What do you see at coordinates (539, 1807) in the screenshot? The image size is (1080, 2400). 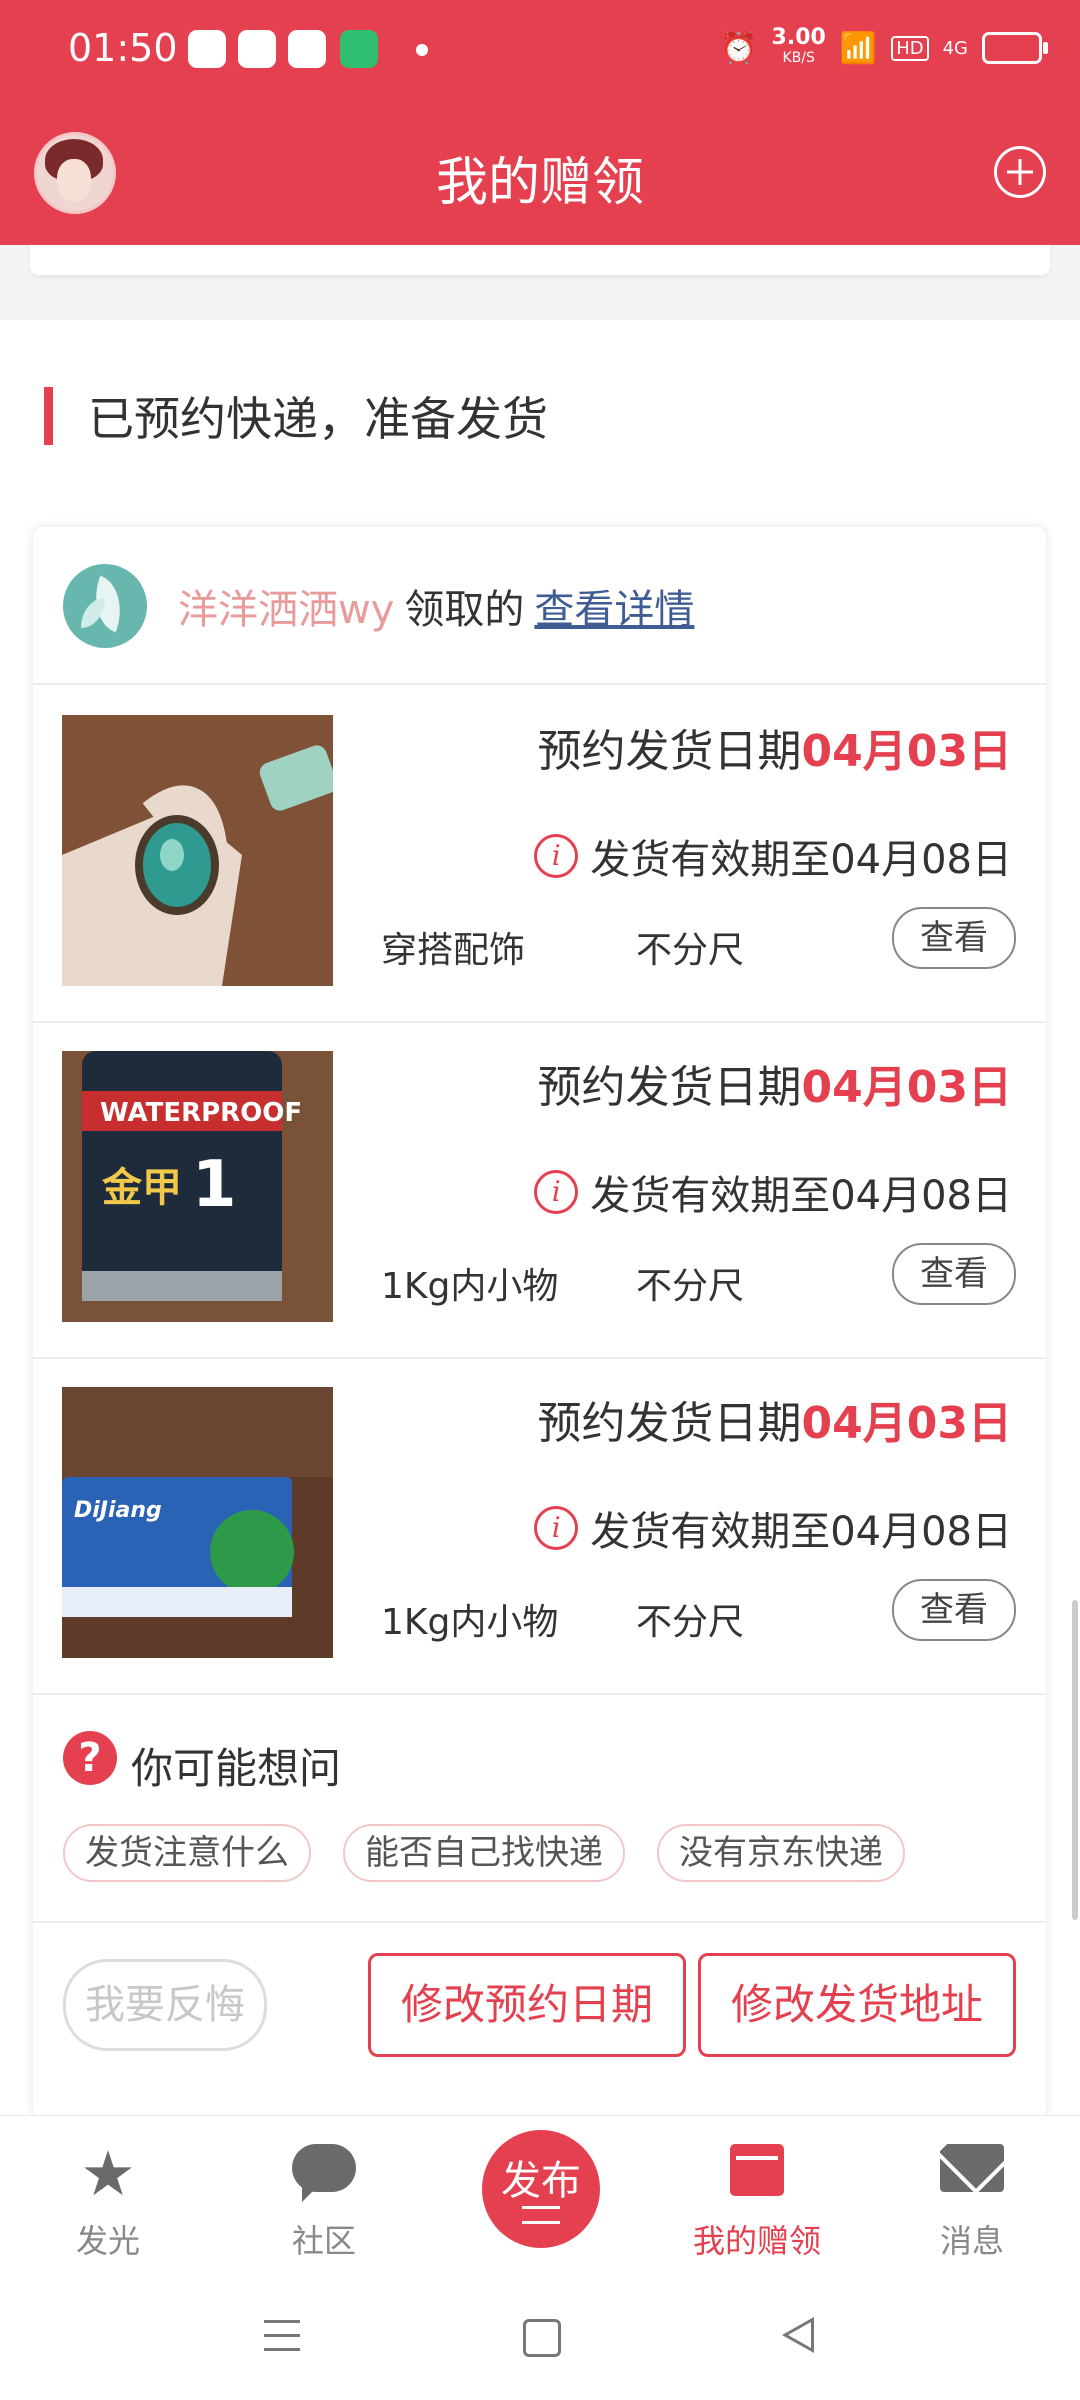 I see `faq-section: ? 你可能想问 发货注意什么 能否自己找快递 没有京东快递` at bounding box center [539, 1807].